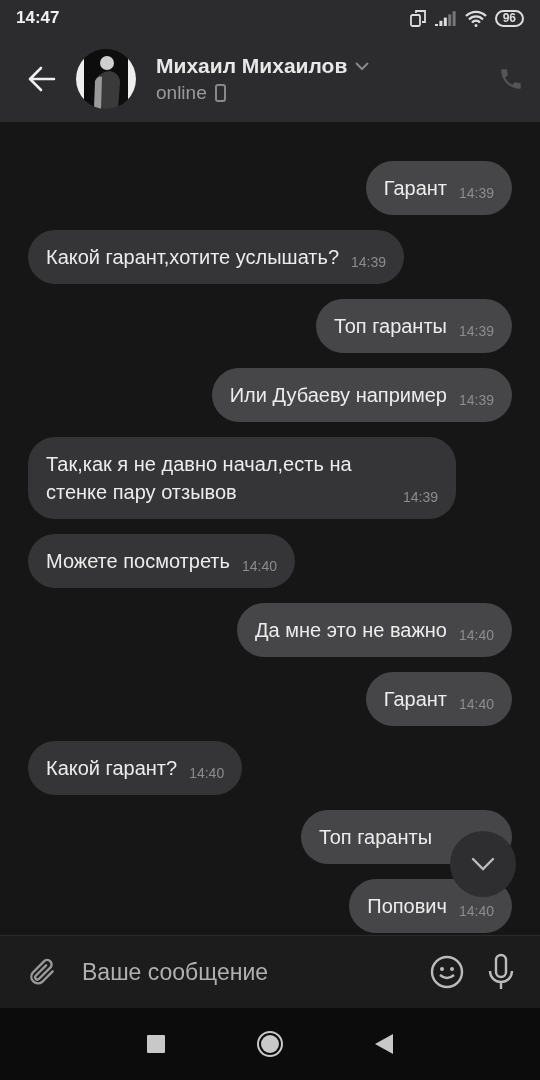 This screenshot has width=540, height=1080. I want to click on message-text: Или Дубаеву например, so click(338, 395).